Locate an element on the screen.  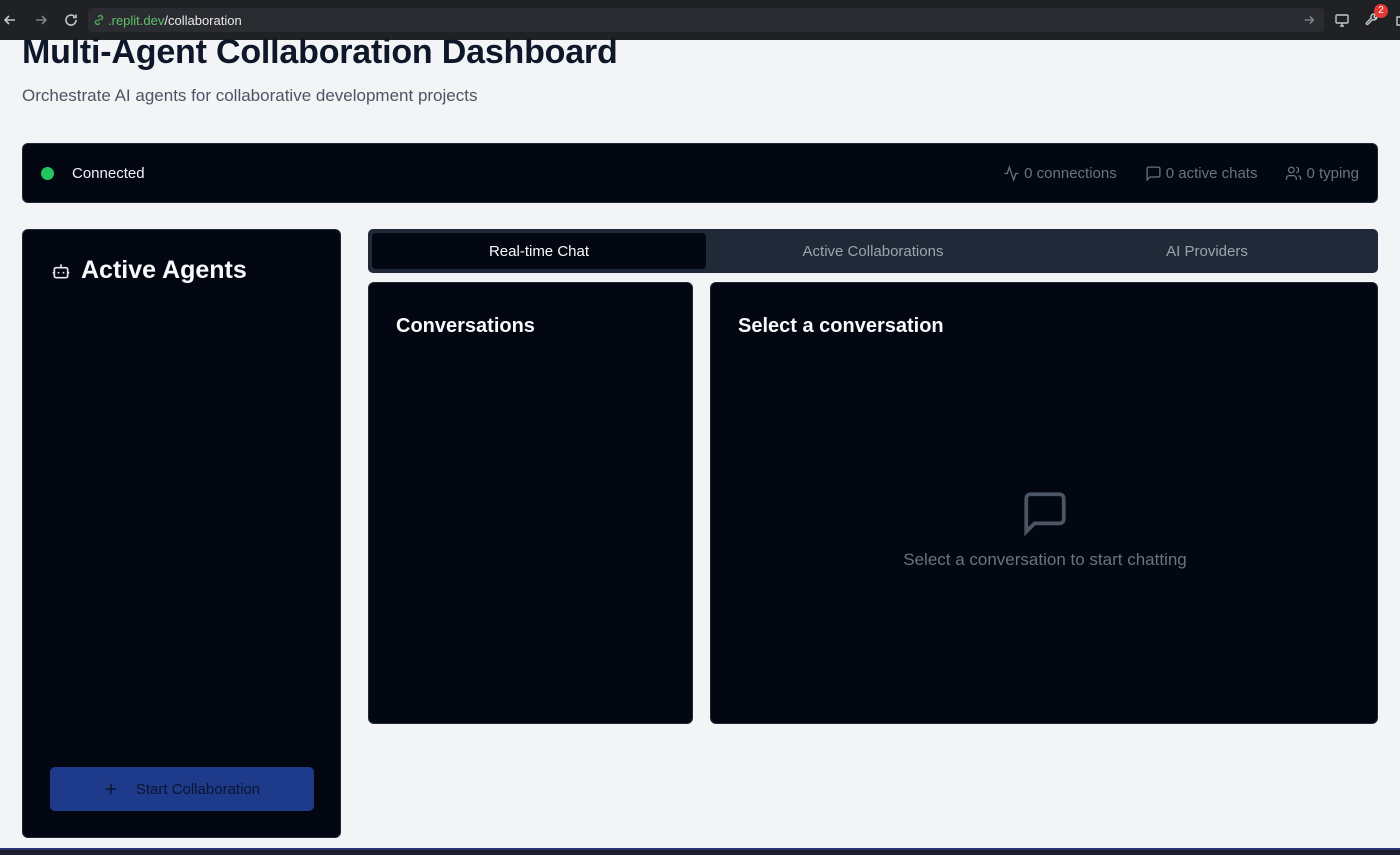
typing-stat: 0 typing is located at coordinates (1322, 173).